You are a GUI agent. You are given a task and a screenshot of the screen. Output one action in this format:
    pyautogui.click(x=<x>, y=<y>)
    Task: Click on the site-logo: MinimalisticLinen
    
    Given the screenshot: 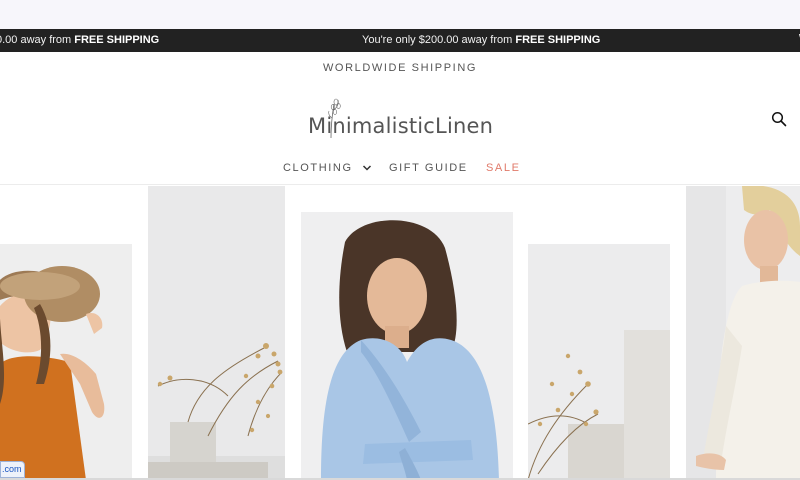 What is the action you would take?
    pyautogui.click(x=401, y=120)
    